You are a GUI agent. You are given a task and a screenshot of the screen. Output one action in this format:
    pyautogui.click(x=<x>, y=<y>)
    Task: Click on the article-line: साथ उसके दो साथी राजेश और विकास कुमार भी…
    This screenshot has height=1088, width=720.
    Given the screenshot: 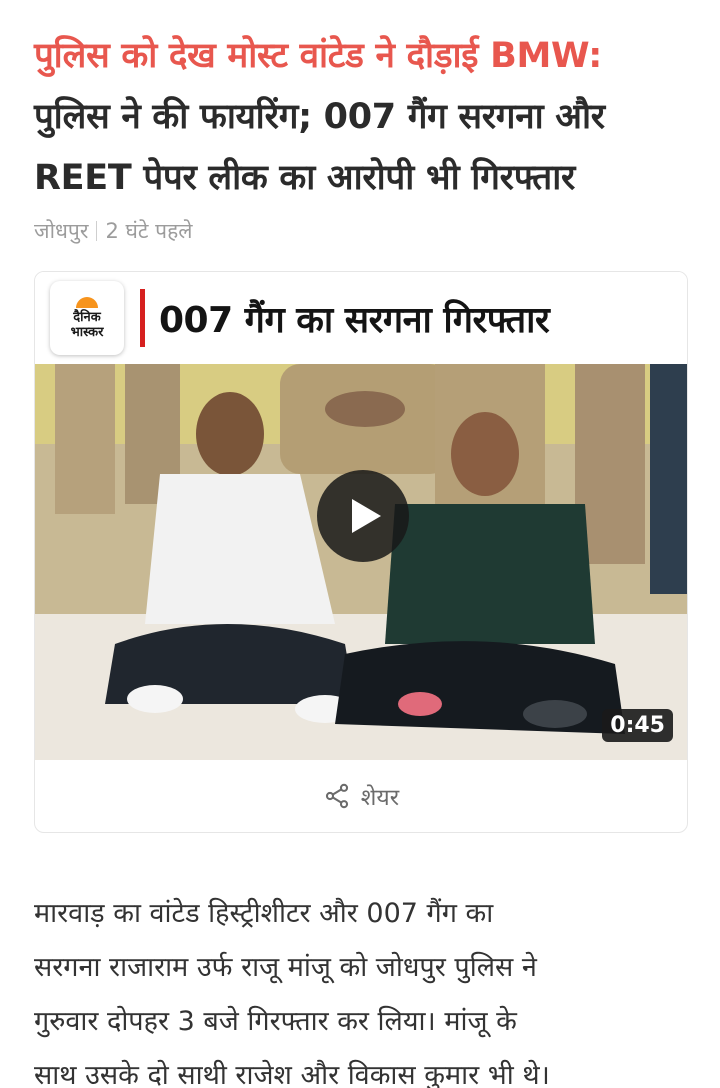 What is the action you would take?
    pyautogui.click(x=292, y=1074)
    